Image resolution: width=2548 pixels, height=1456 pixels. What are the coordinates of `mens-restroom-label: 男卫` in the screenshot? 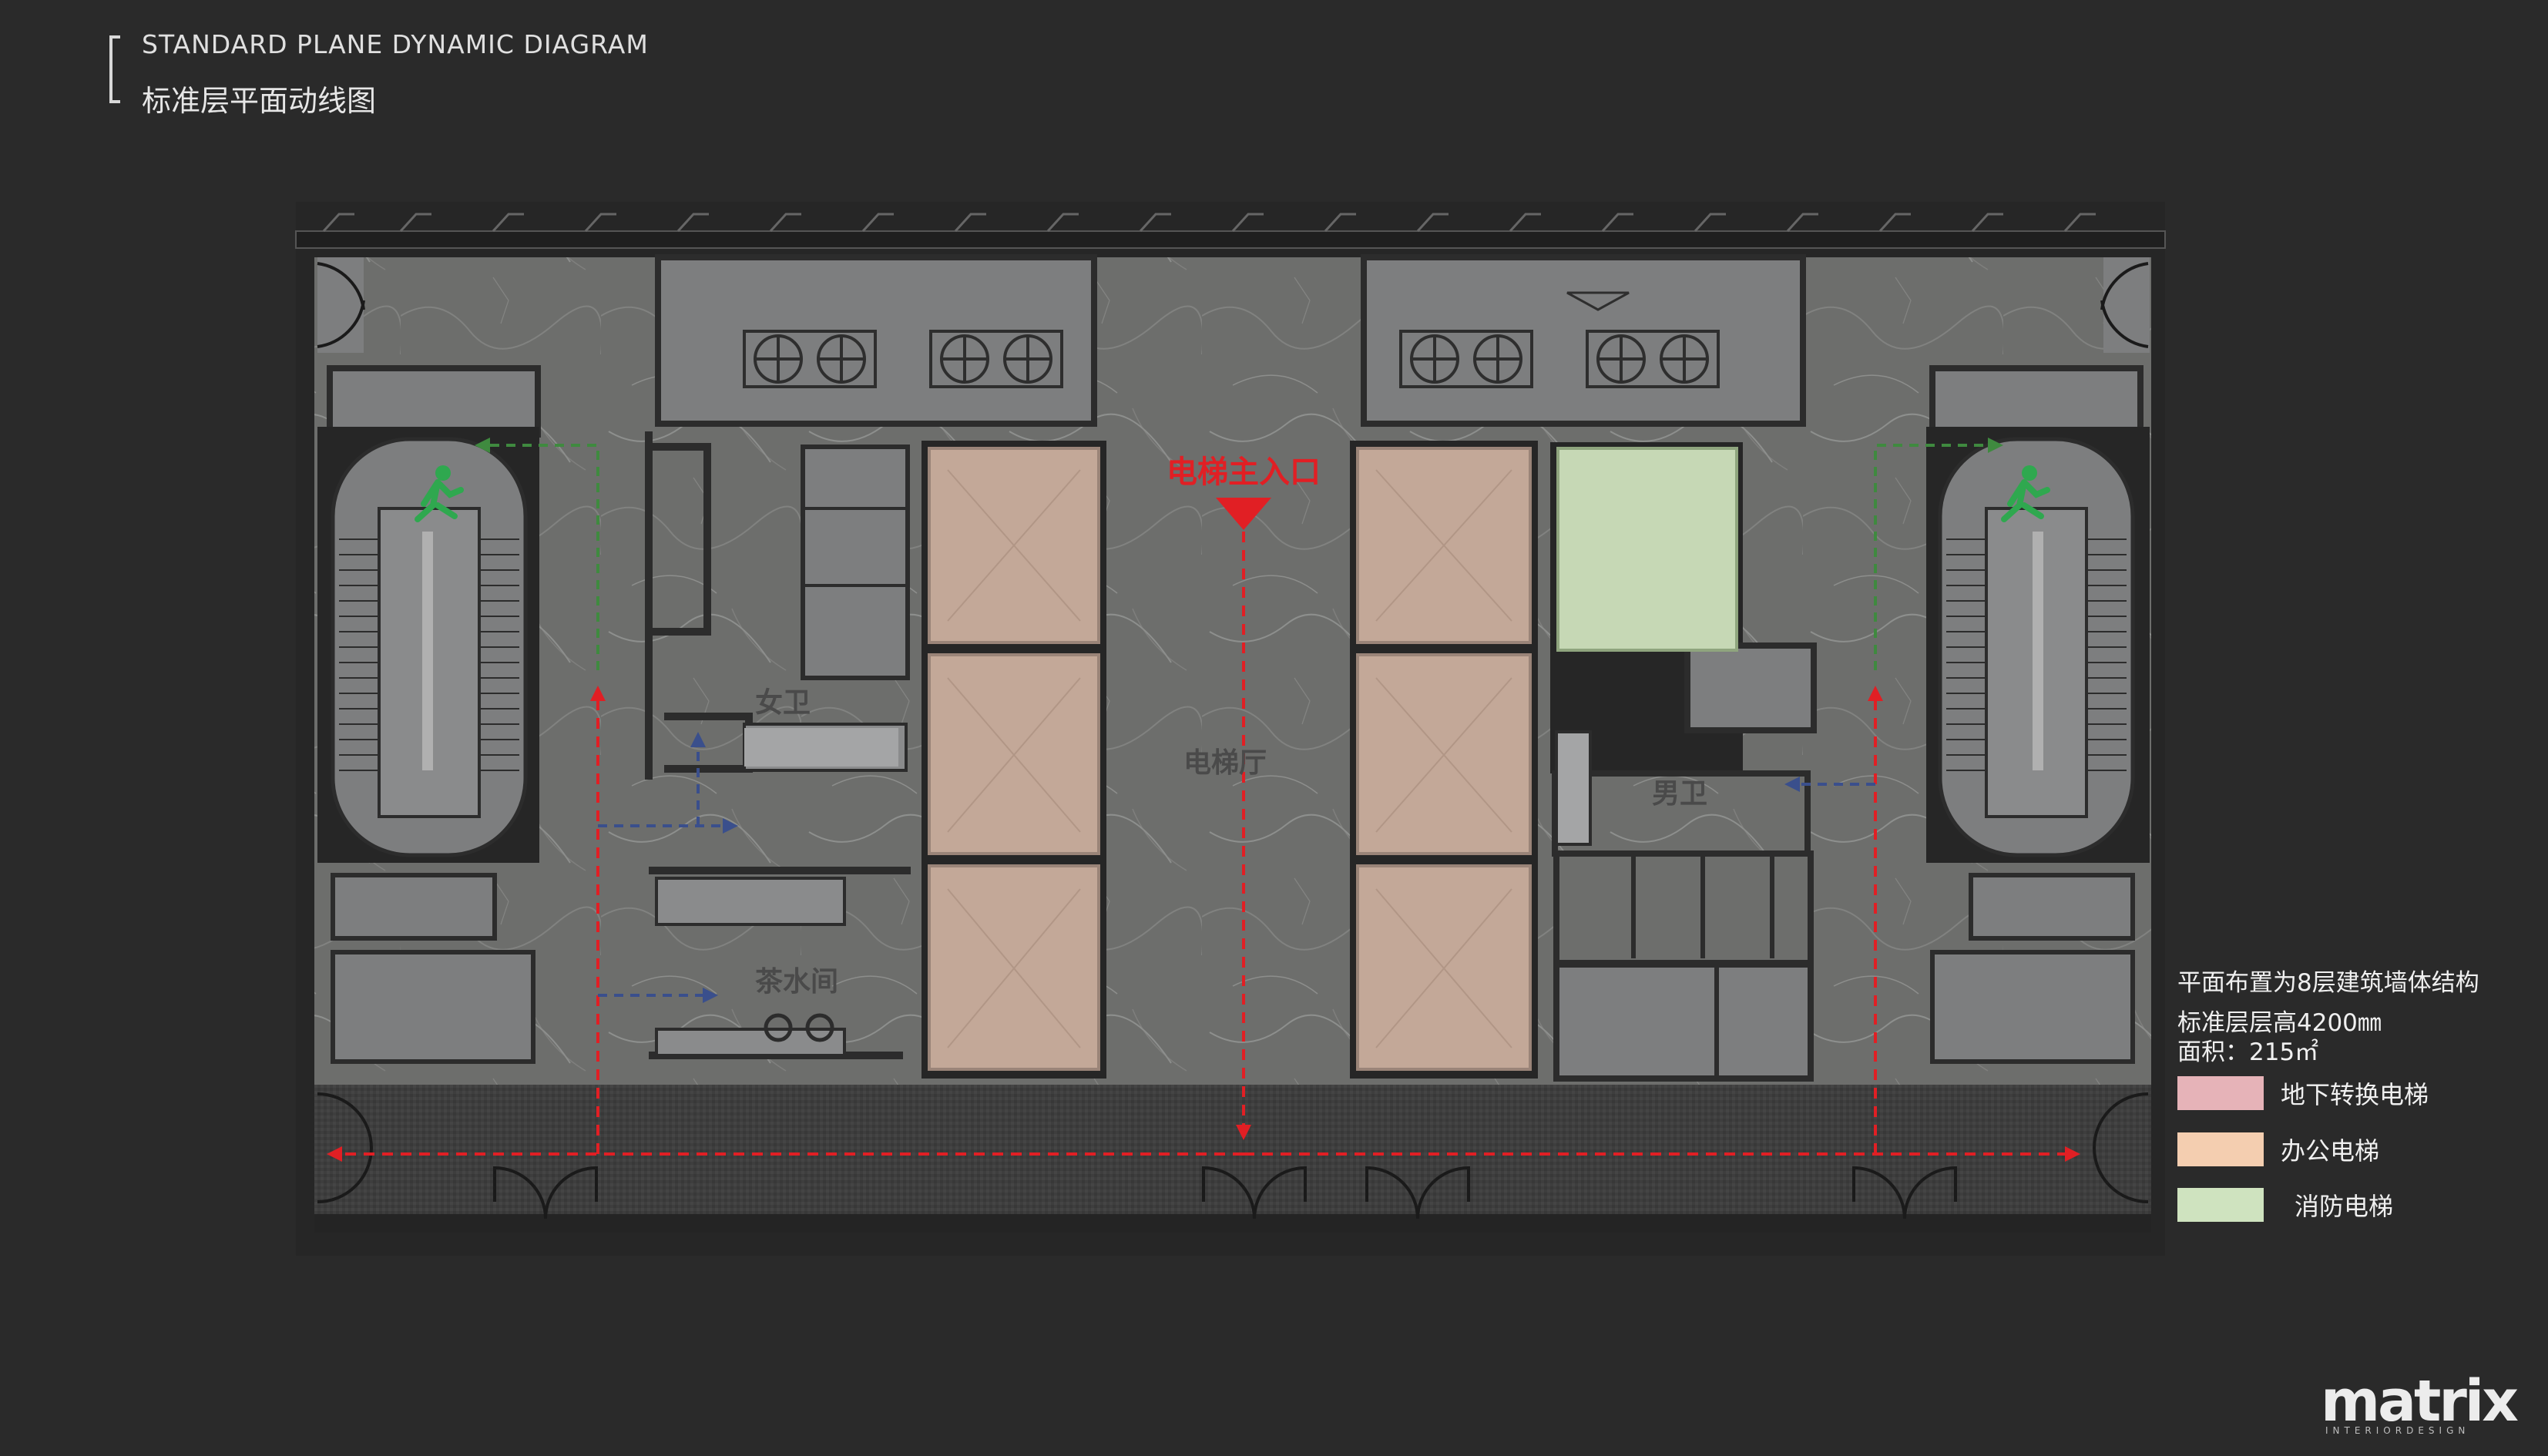 It's located at (1680, 794).